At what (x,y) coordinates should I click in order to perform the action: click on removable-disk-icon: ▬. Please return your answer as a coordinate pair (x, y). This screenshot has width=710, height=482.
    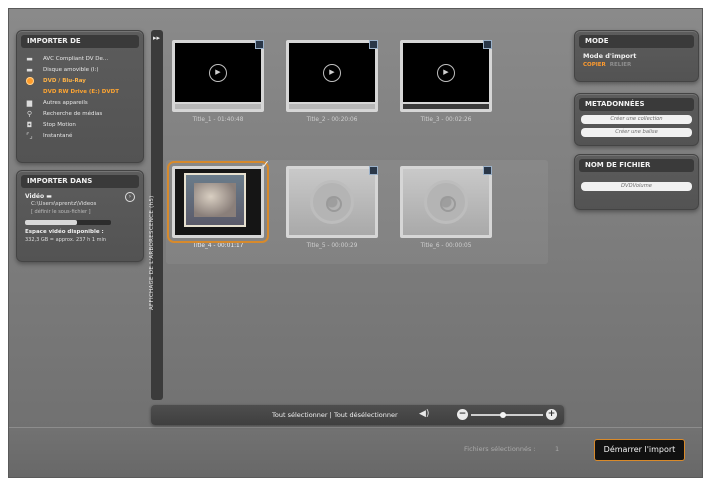
    Looking at the image, I should click on (29, 69).